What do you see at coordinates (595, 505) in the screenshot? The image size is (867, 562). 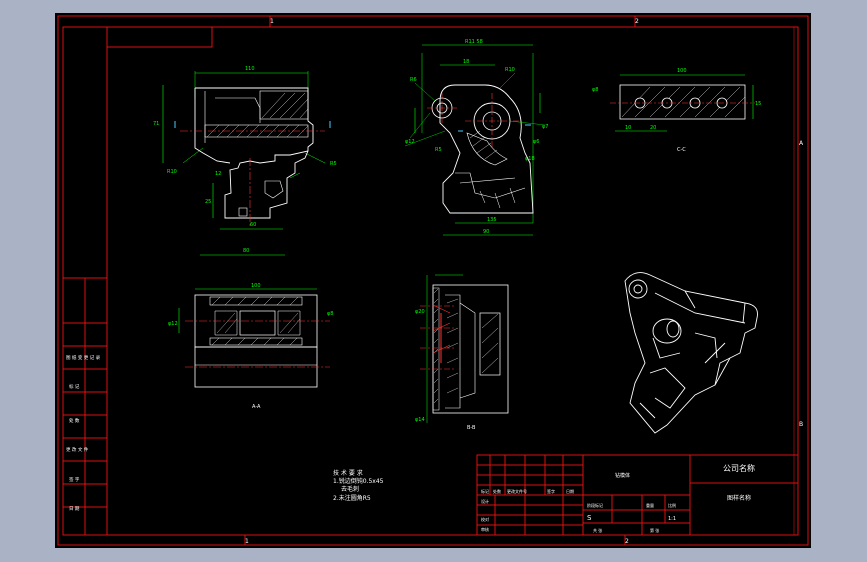 I see `tb-col-0: 阶段标记` at bounding box center [595, 505].